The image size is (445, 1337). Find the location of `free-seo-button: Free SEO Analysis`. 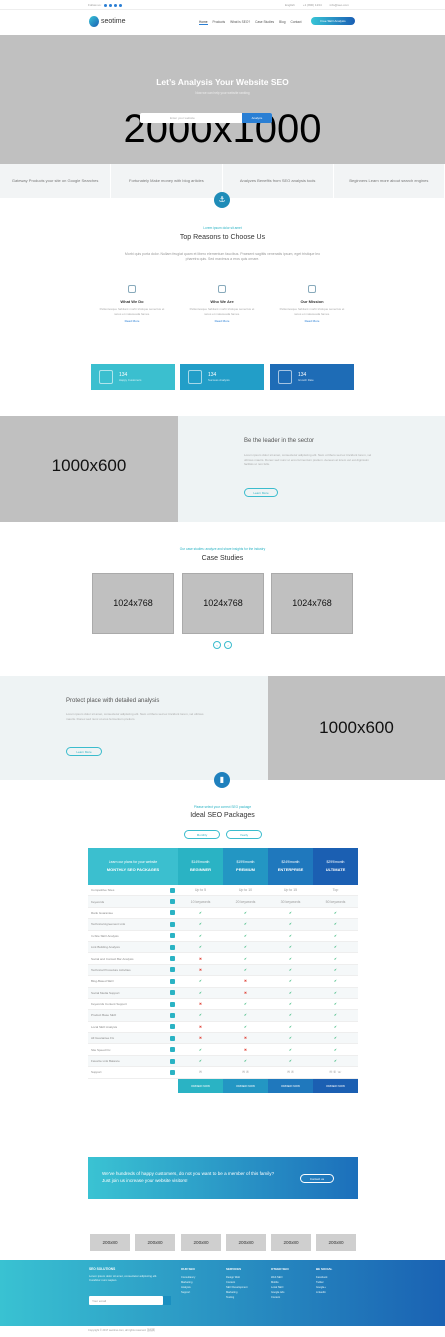

free-seo-button: Free SEO Analysis is located at coordinates (333, 21).